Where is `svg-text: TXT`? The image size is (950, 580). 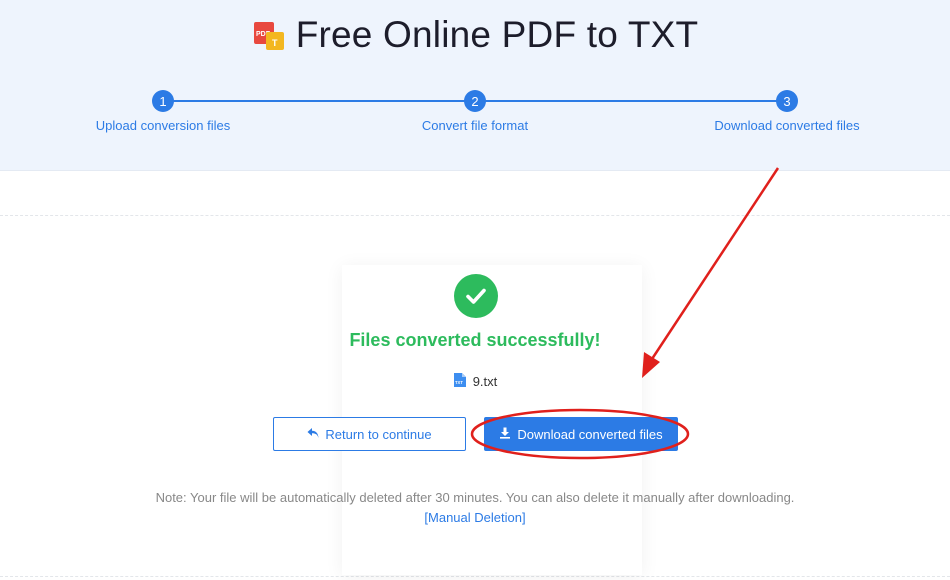
svg-text: TXT is located at coordinates (459, 382).